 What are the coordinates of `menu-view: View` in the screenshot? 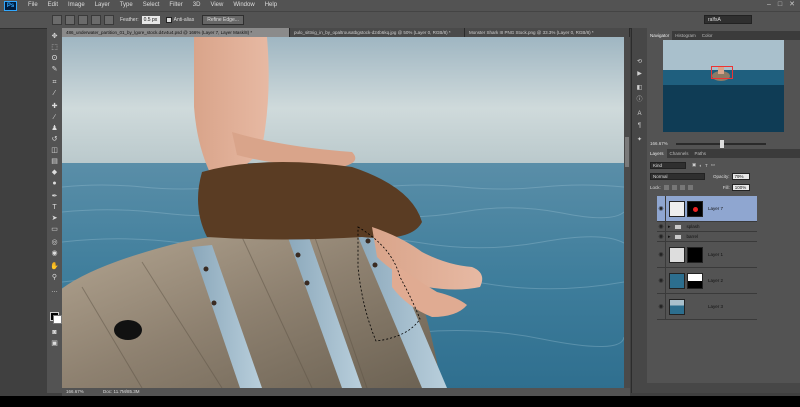 It's located at (216, 5).